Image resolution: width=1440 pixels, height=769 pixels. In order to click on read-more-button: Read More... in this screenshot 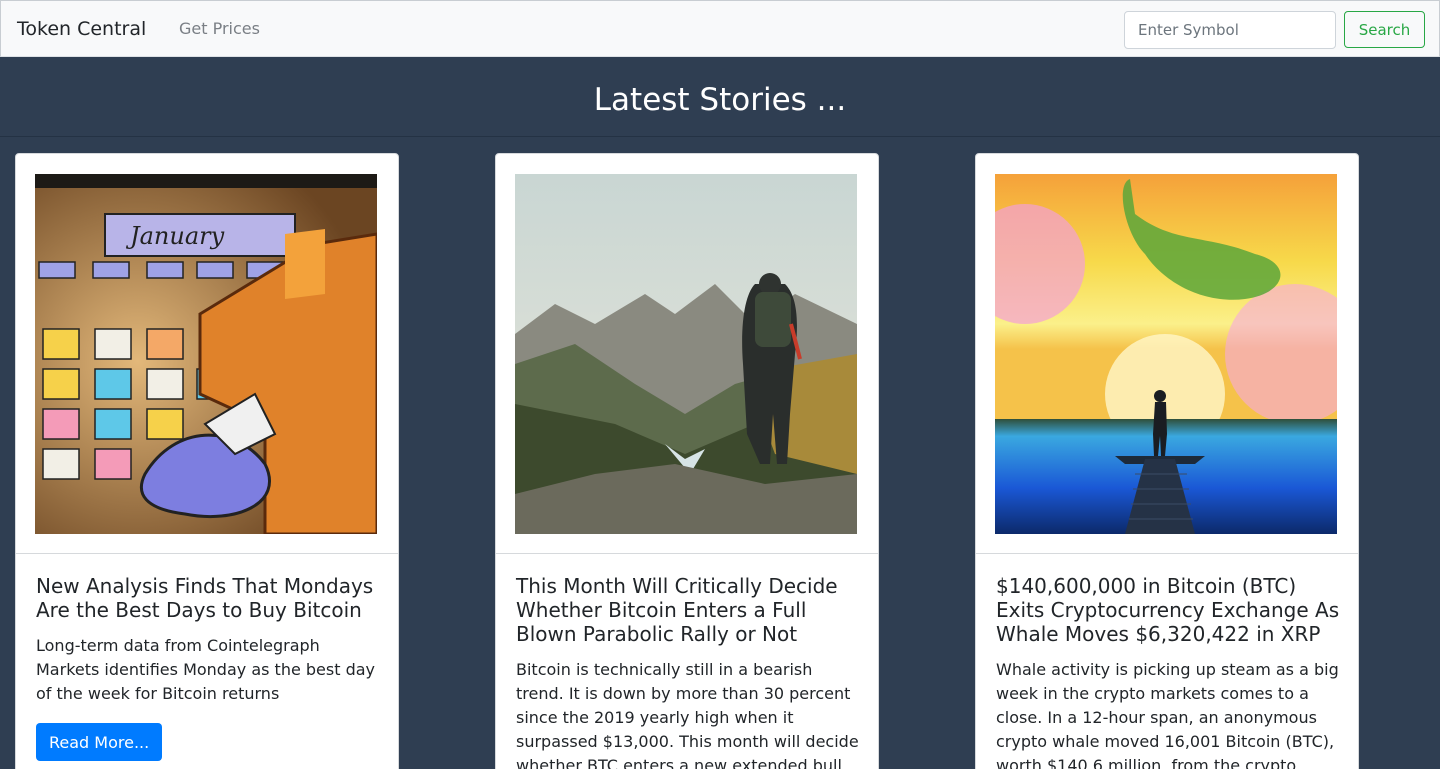, I will do `click(99, 742)`.